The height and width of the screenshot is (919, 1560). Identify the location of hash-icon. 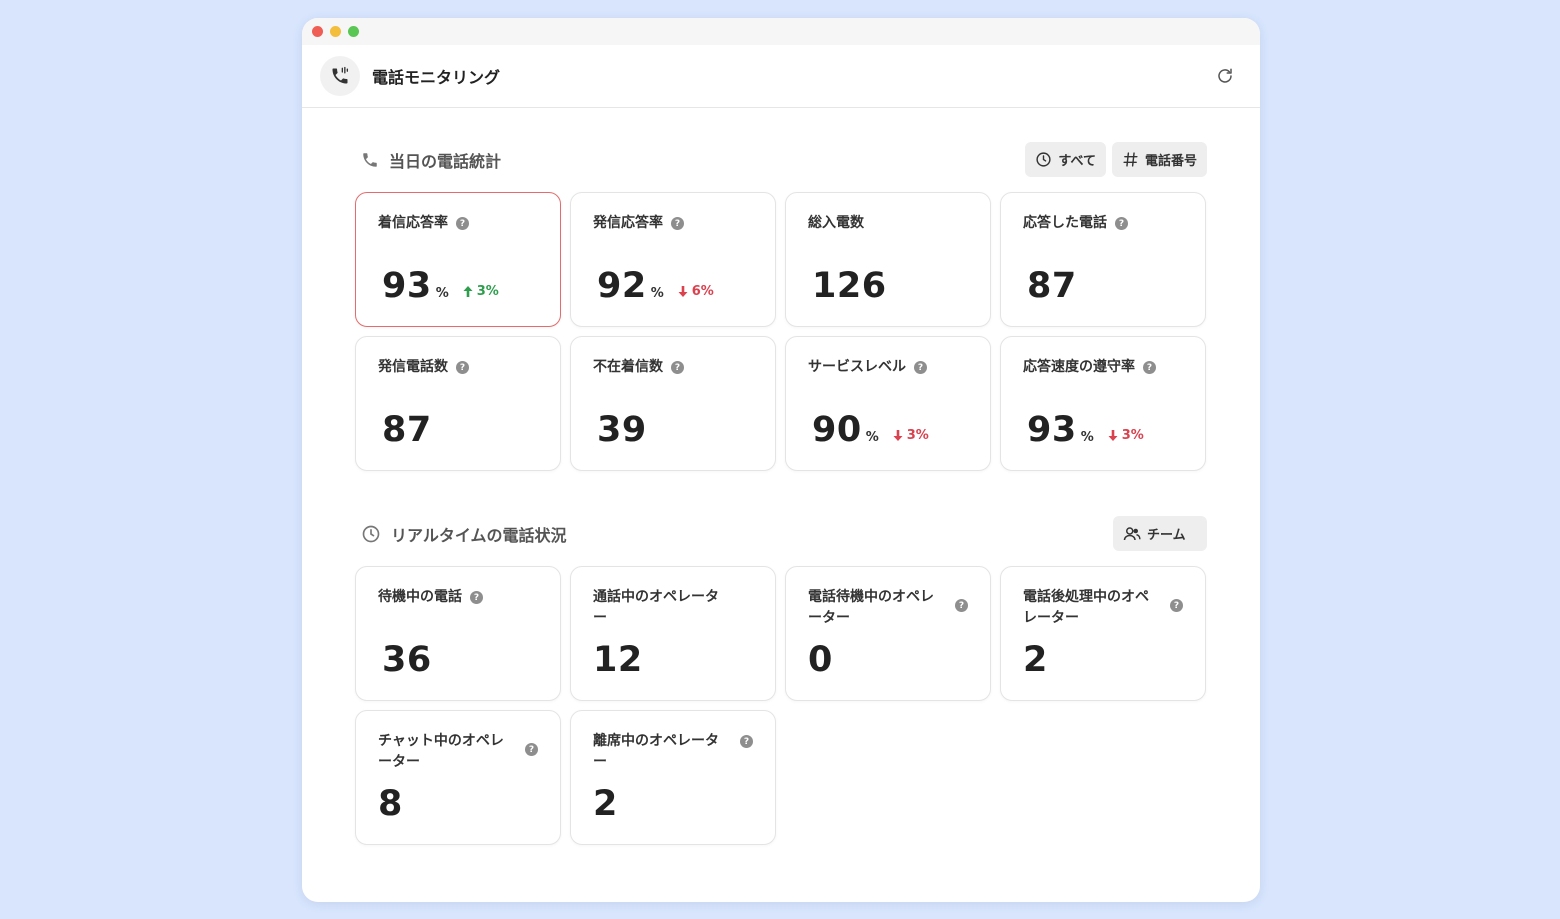
(1130, 159).